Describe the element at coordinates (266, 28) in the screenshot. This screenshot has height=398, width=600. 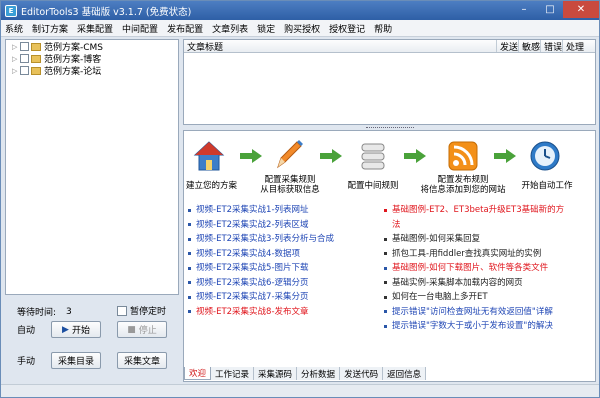
I see `menu-lock: 锁定` at that location.